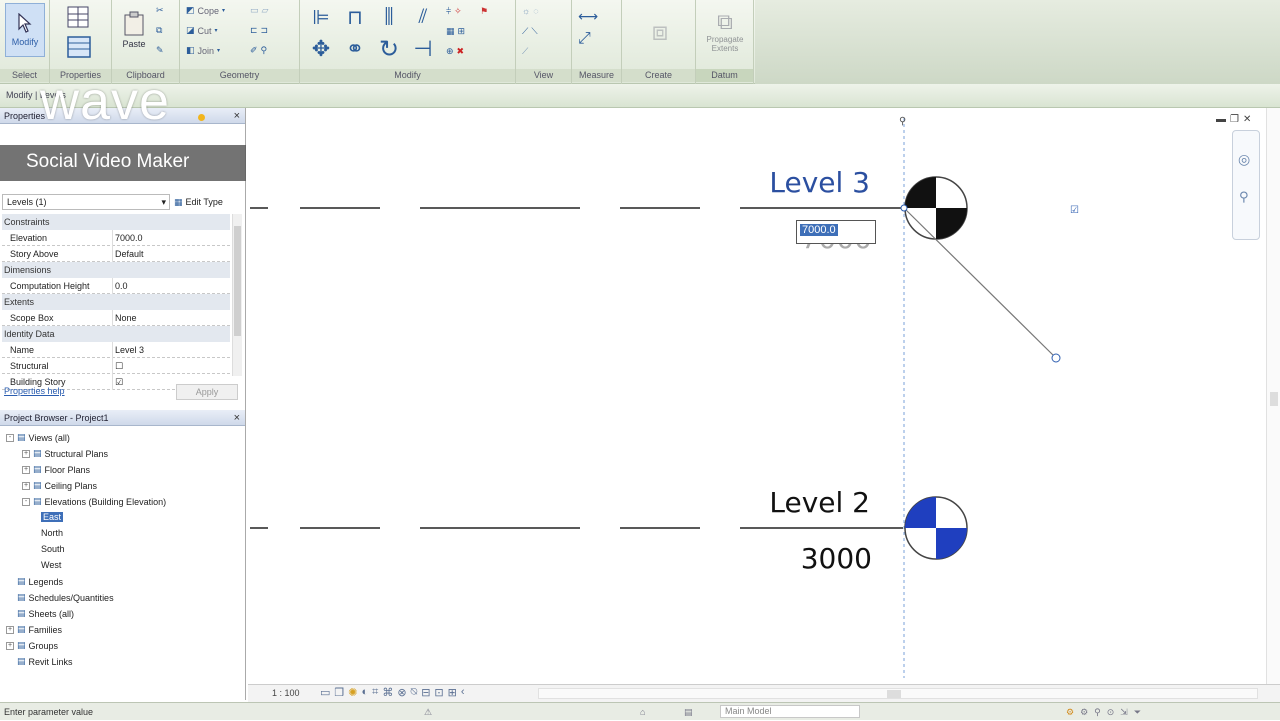 The width and height of the screenshot is (1280, 721). Describe the element at coordinates (79, 47) in the screenshot. I see `properties-toggle-button` at that location.